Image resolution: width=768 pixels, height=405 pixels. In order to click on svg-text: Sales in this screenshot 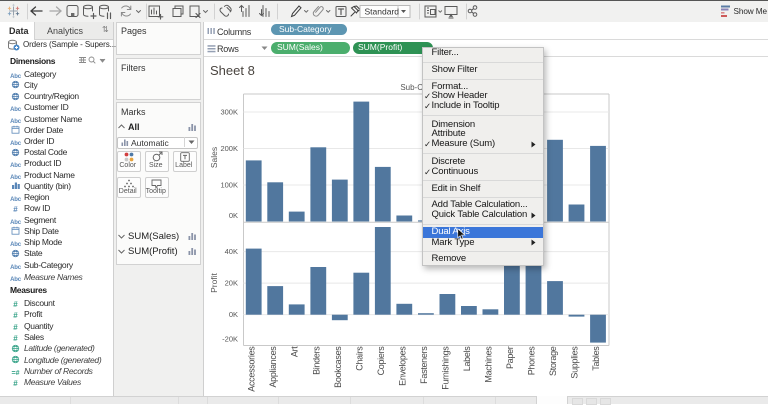, I will do `click(214, 157)`.